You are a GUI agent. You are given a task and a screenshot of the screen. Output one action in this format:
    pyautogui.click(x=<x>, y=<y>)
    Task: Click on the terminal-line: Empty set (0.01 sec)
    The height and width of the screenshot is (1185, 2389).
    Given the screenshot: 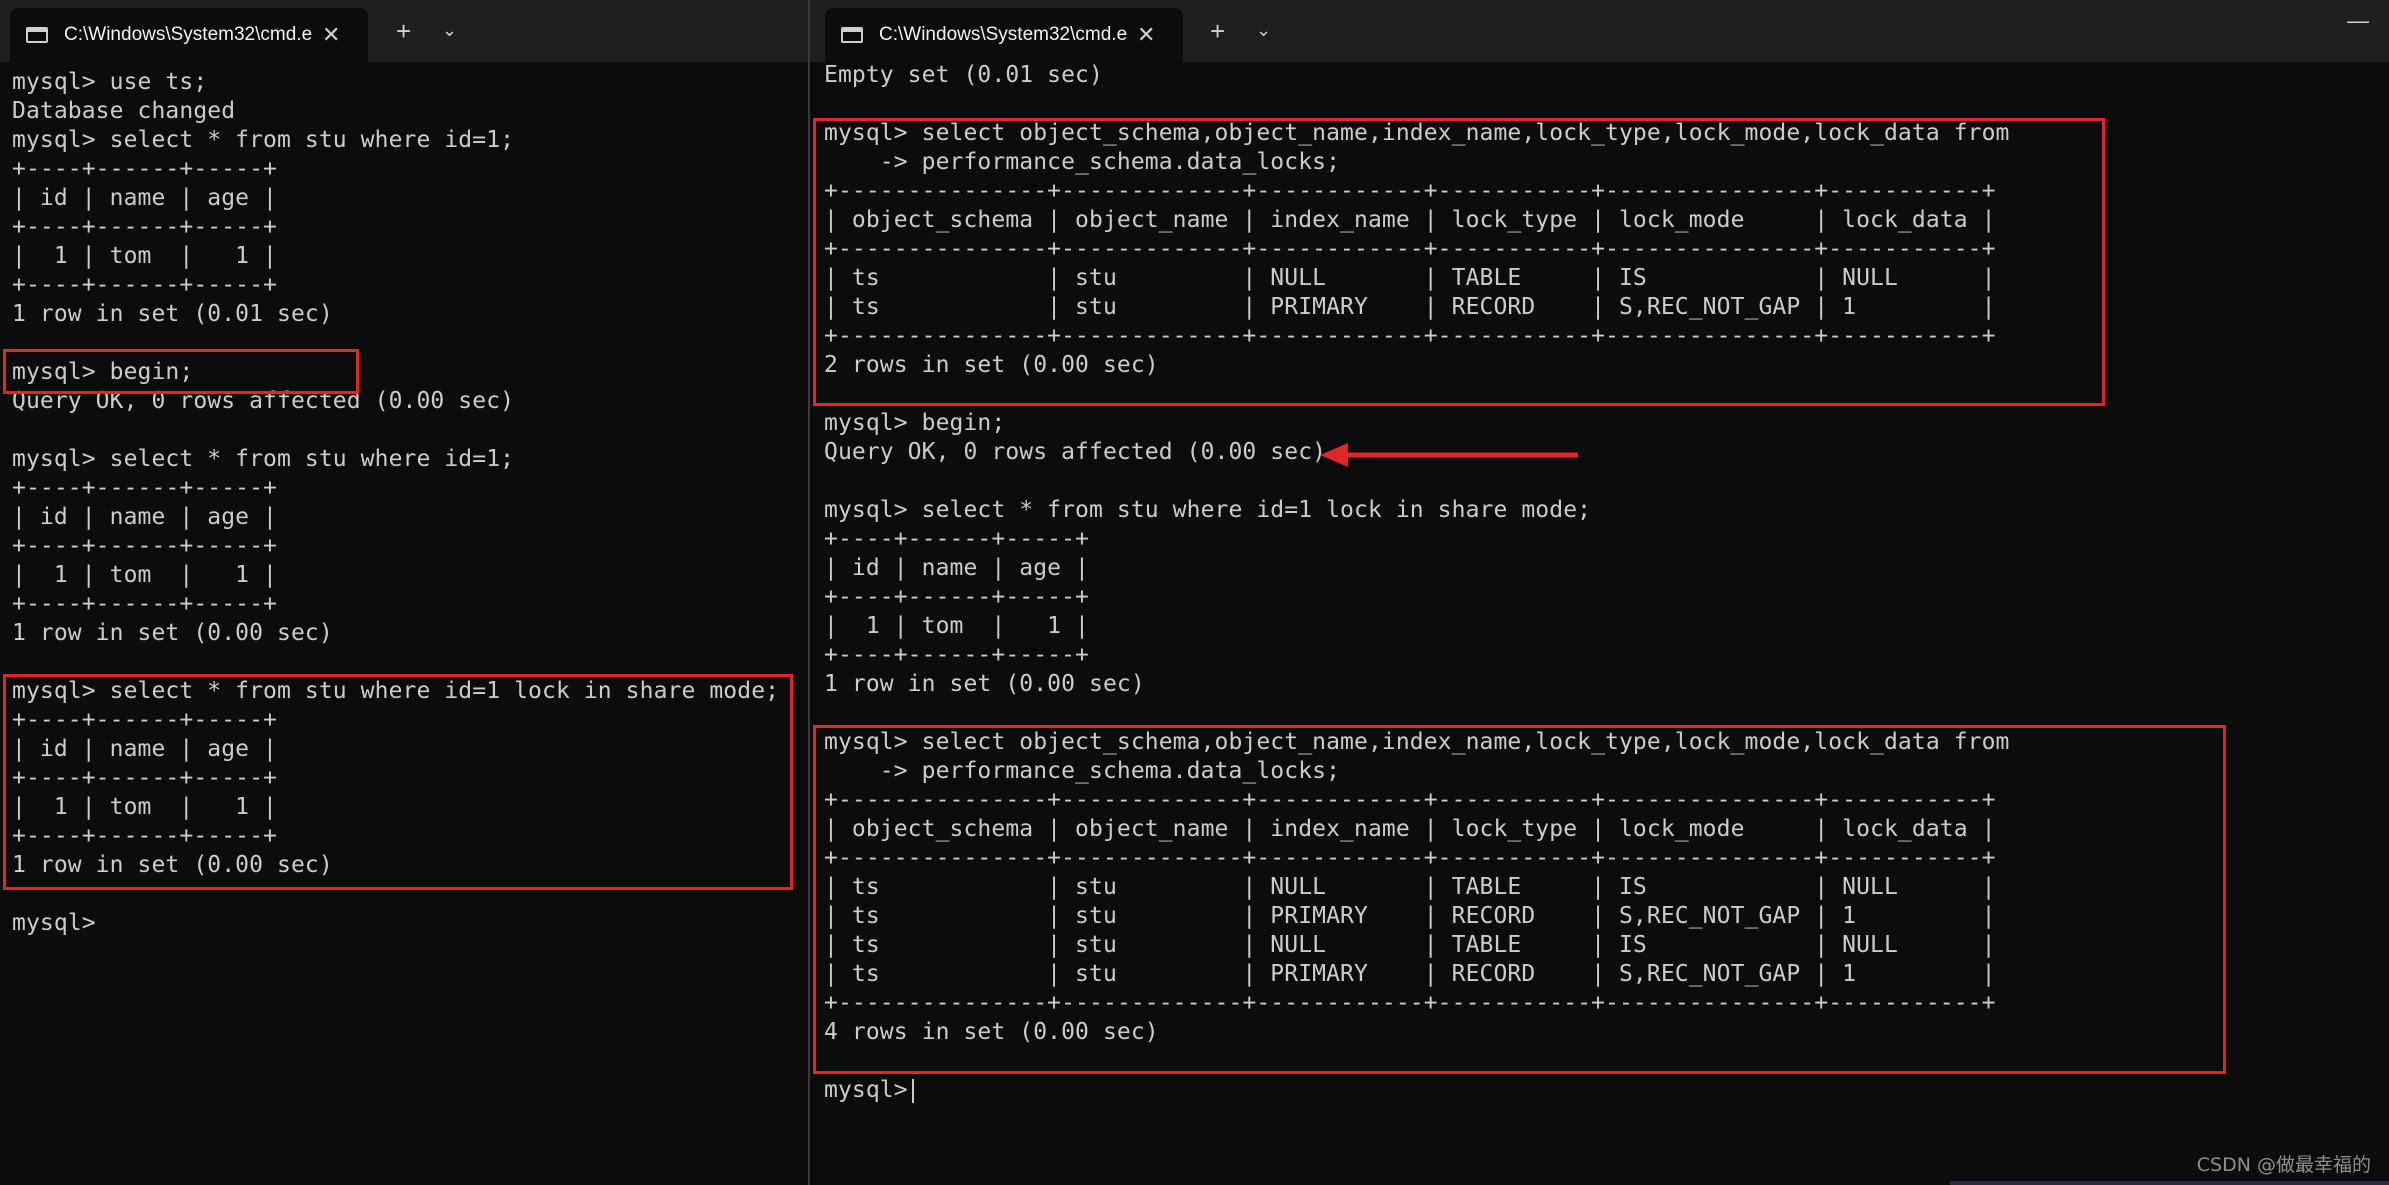 What is the action you would take?
    pyautogui.click(x=963, y=75)
    